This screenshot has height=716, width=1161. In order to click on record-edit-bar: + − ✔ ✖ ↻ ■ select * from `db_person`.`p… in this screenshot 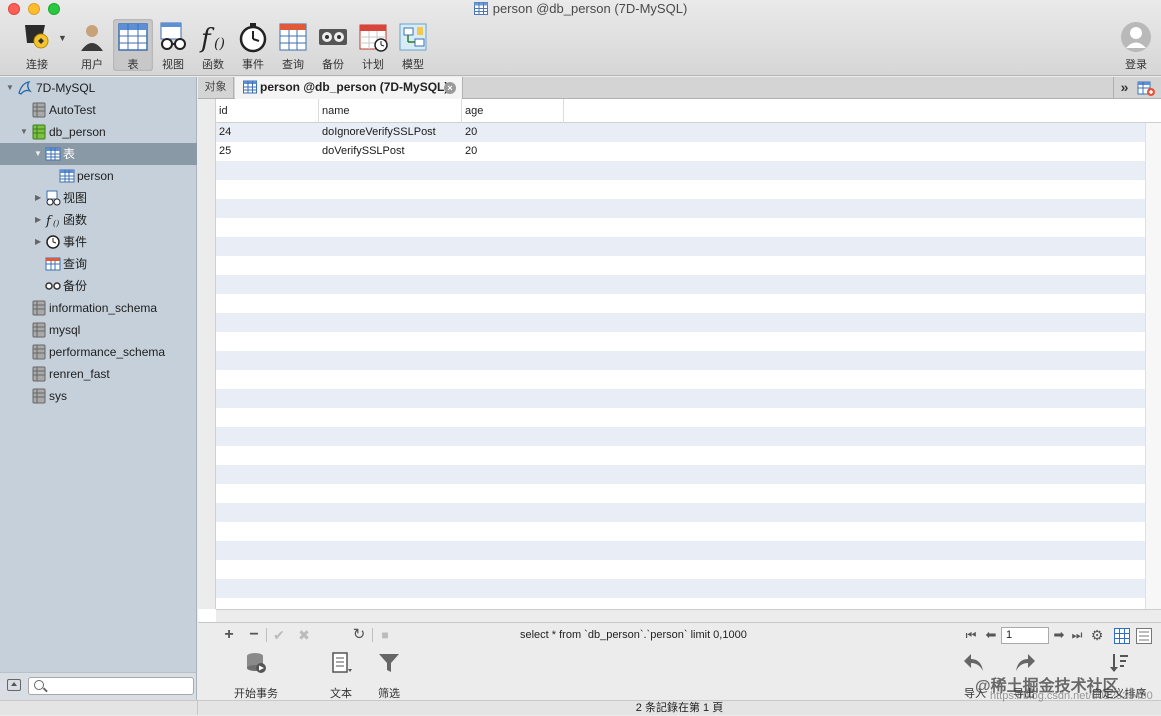, I will do `click(679, 634)`.